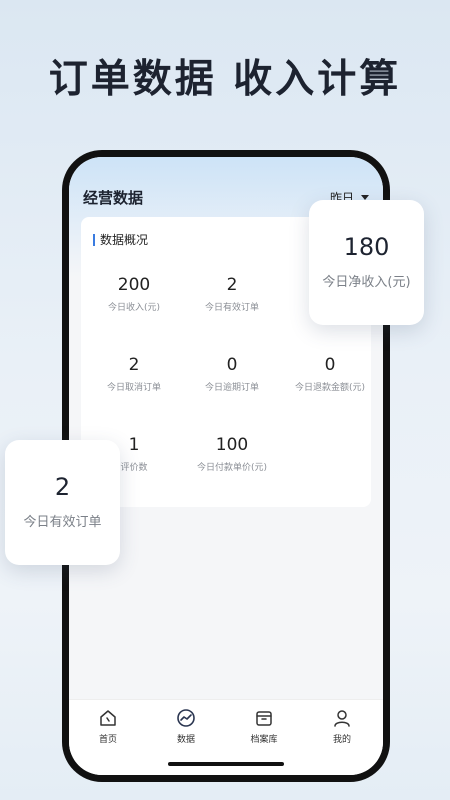 Image resolution: width=450 pixels, height=800 pixels. Describe the element at coordinates (185, 740) in the screenshot. I see `nav-label: 数据` at that location.